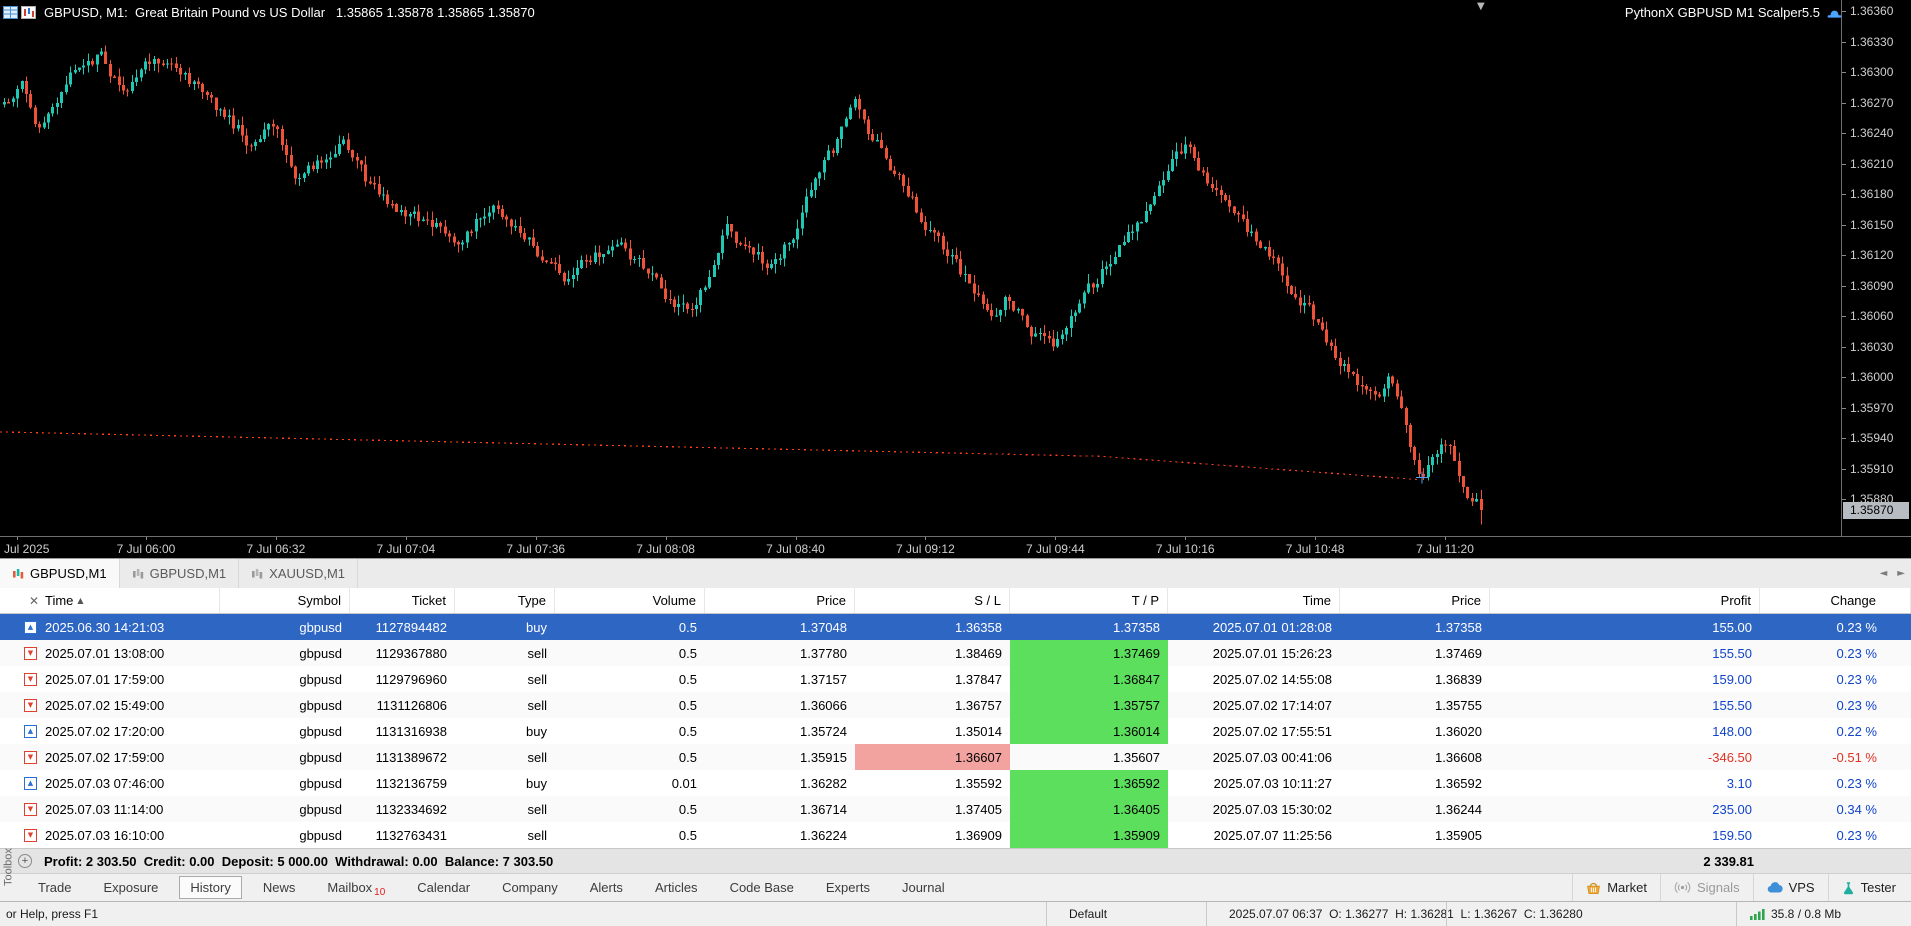  What do you see at coordinates (676, 887) in the screenshot?
I see `toolbox-tab-articles: Articles` at bounding box center [676, 887].